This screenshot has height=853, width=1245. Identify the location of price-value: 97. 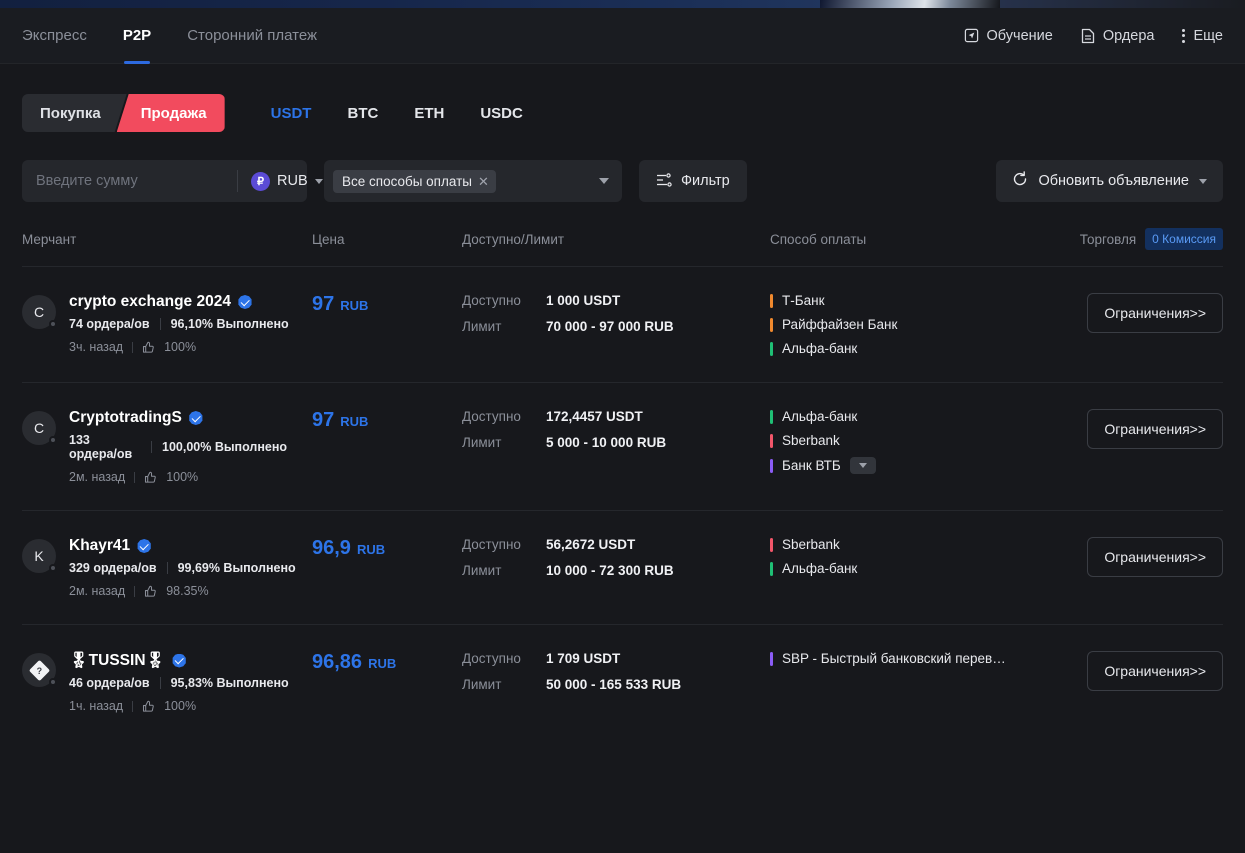
(323, 420).